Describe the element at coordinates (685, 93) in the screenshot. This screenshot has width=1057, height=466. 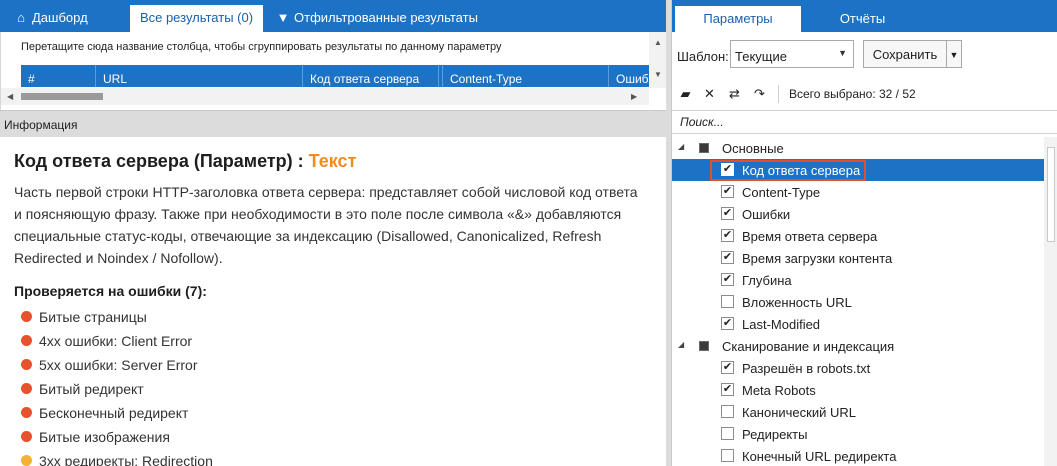
I see `eraser-icon: ▰` at that location.